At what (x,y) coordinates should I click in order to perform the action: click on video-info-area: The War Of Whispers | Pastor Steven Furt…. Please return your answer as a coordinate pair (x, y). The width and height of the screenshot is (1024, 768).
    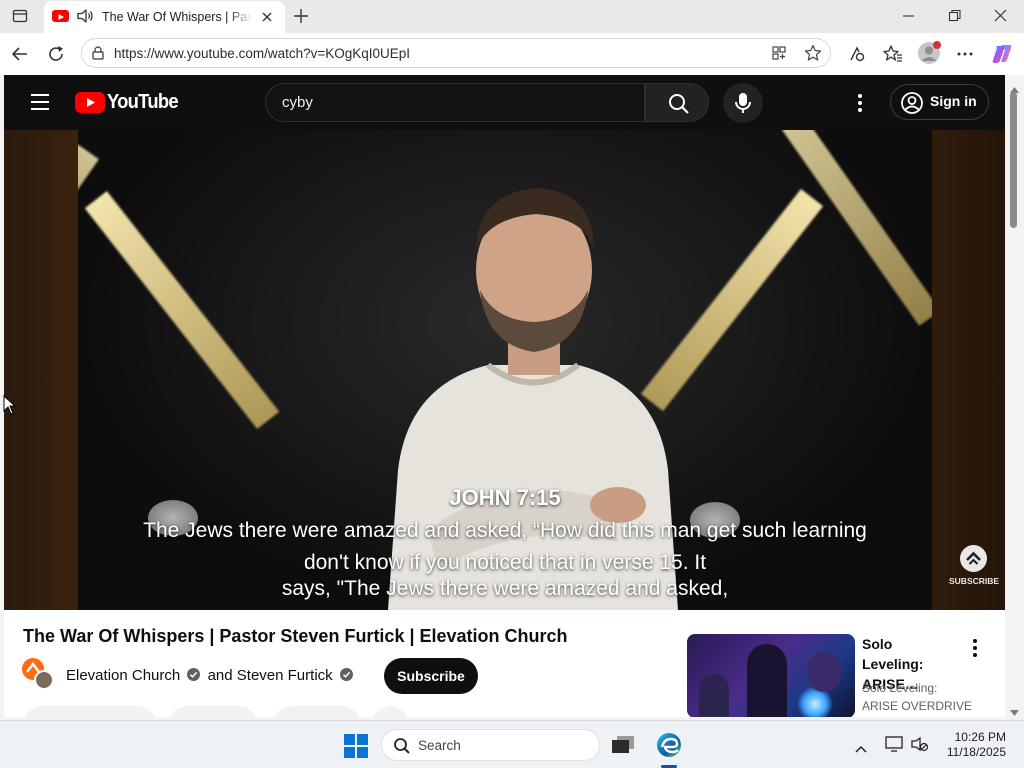
    Looking at the image, I should click on (504, 663).